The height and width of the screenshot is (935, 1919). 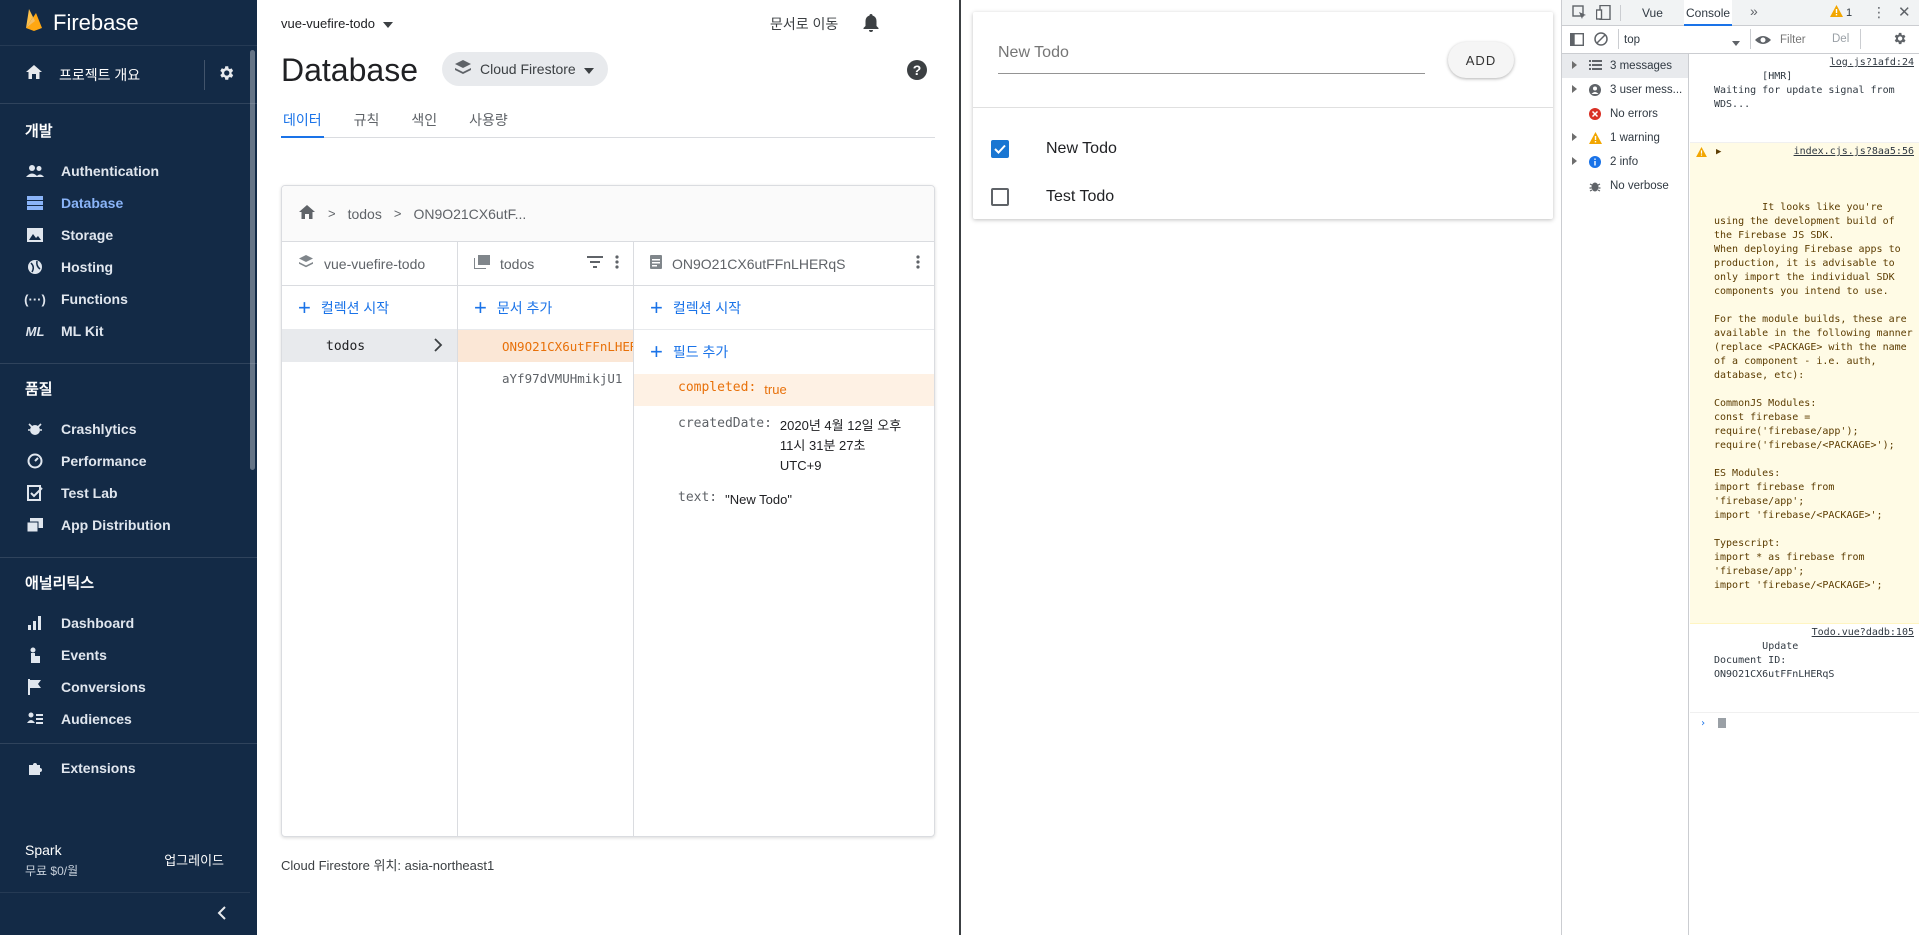 I want to click on tab-usage: 사용량, so click(x=488, y=123).